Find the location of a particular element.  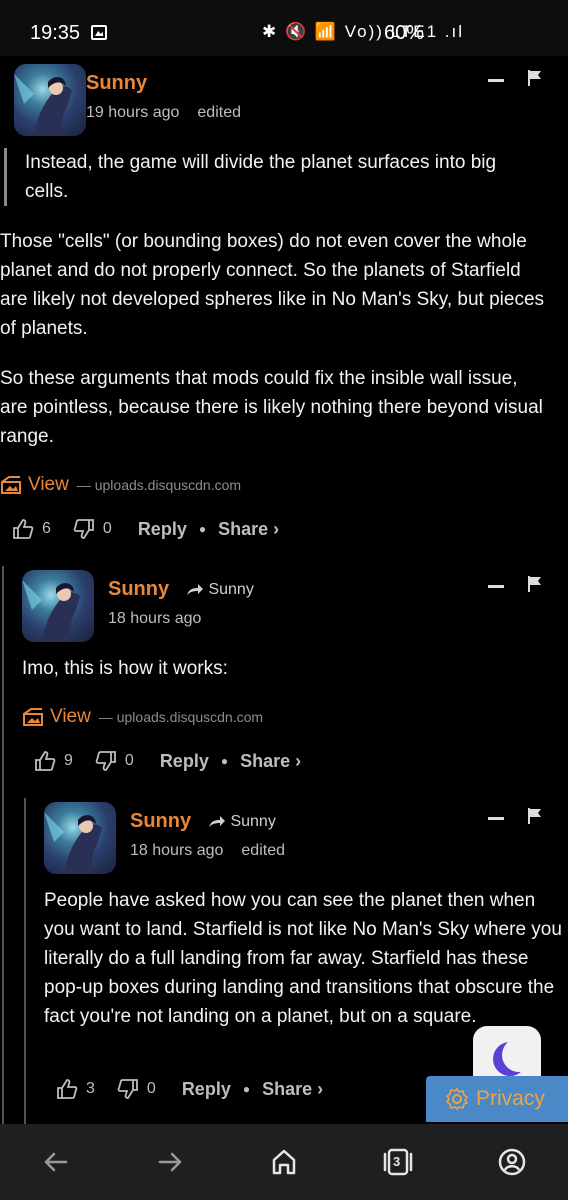

back-arrow-icon is located at coordinates (56, 1162).